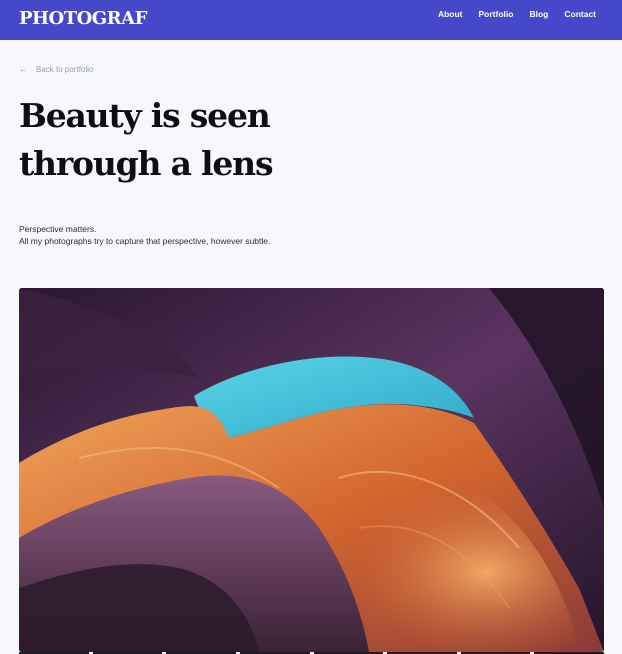 Image resolution: width=622 pixels, height=654 pixels. I want to click on back-to-portfolio-link: ← Back to portfolio, so click(56, 69).